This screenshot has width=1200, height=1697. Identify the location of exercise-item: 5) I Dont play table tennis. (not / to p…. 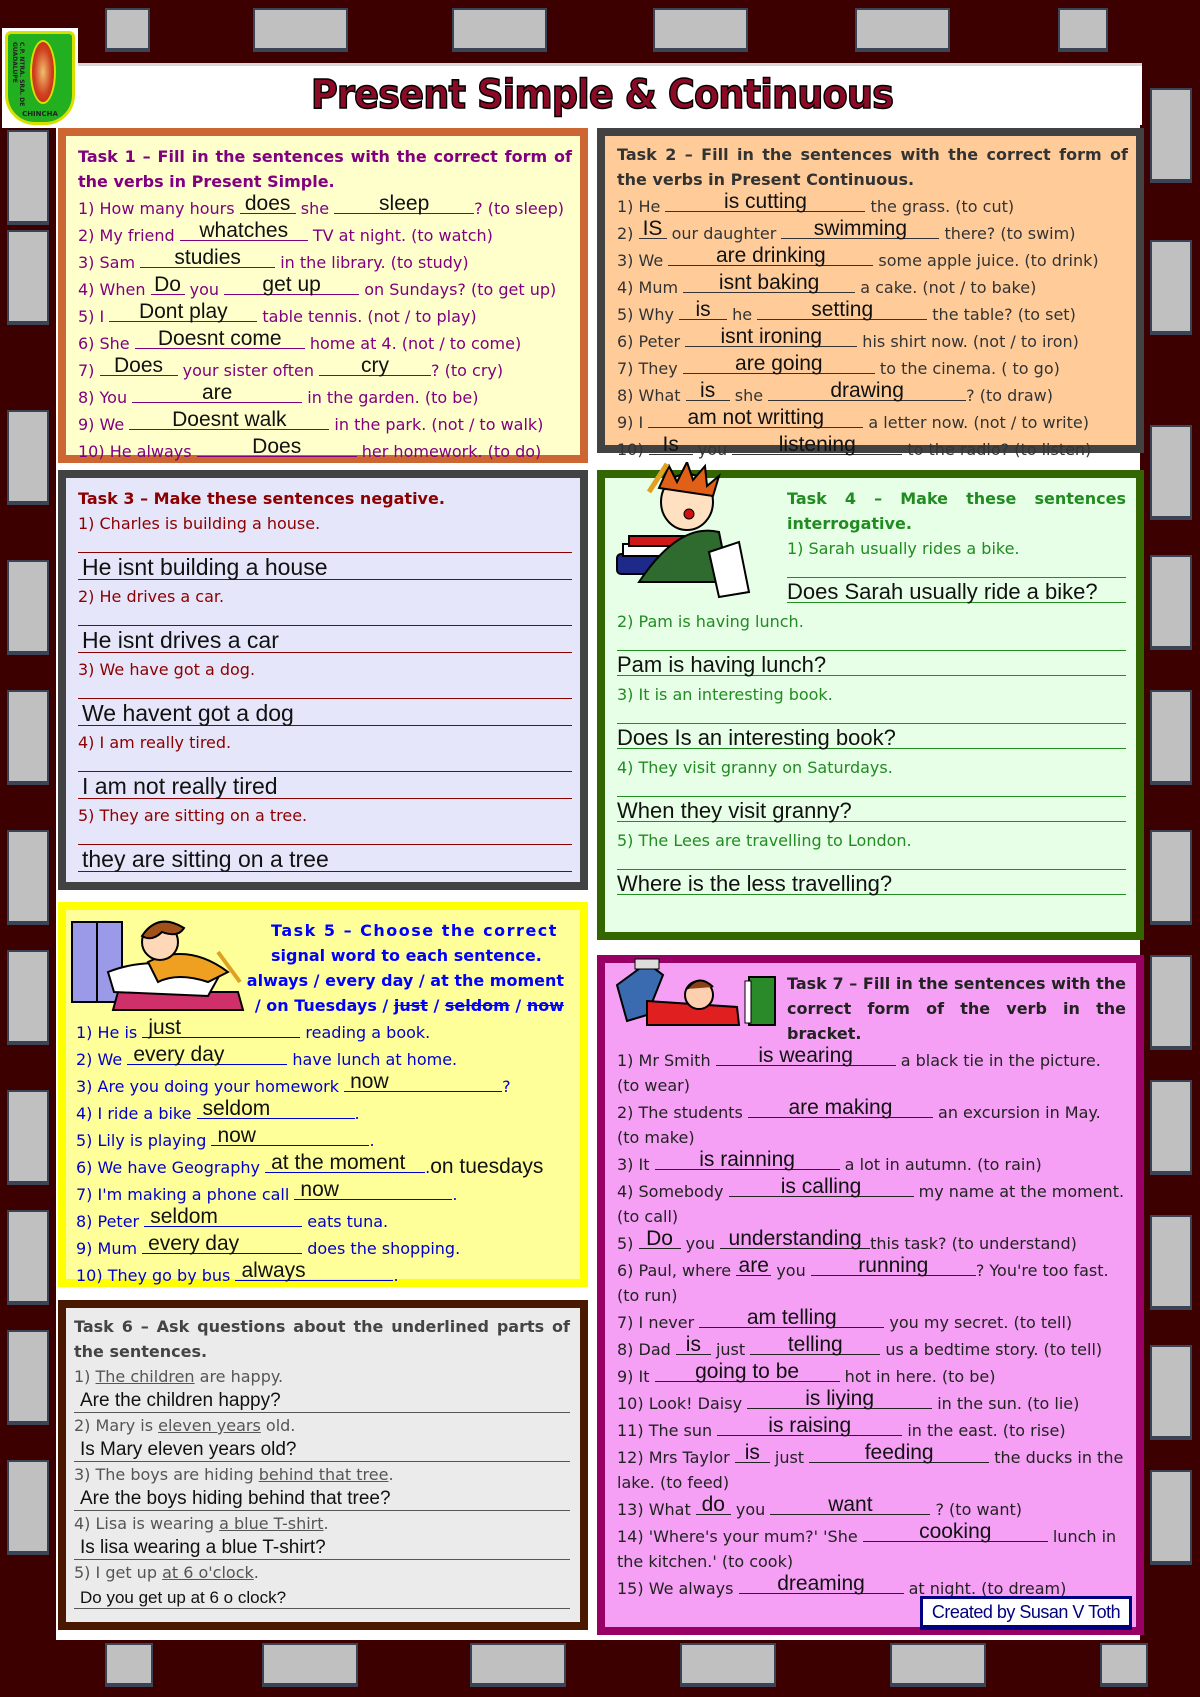
(325, 315).